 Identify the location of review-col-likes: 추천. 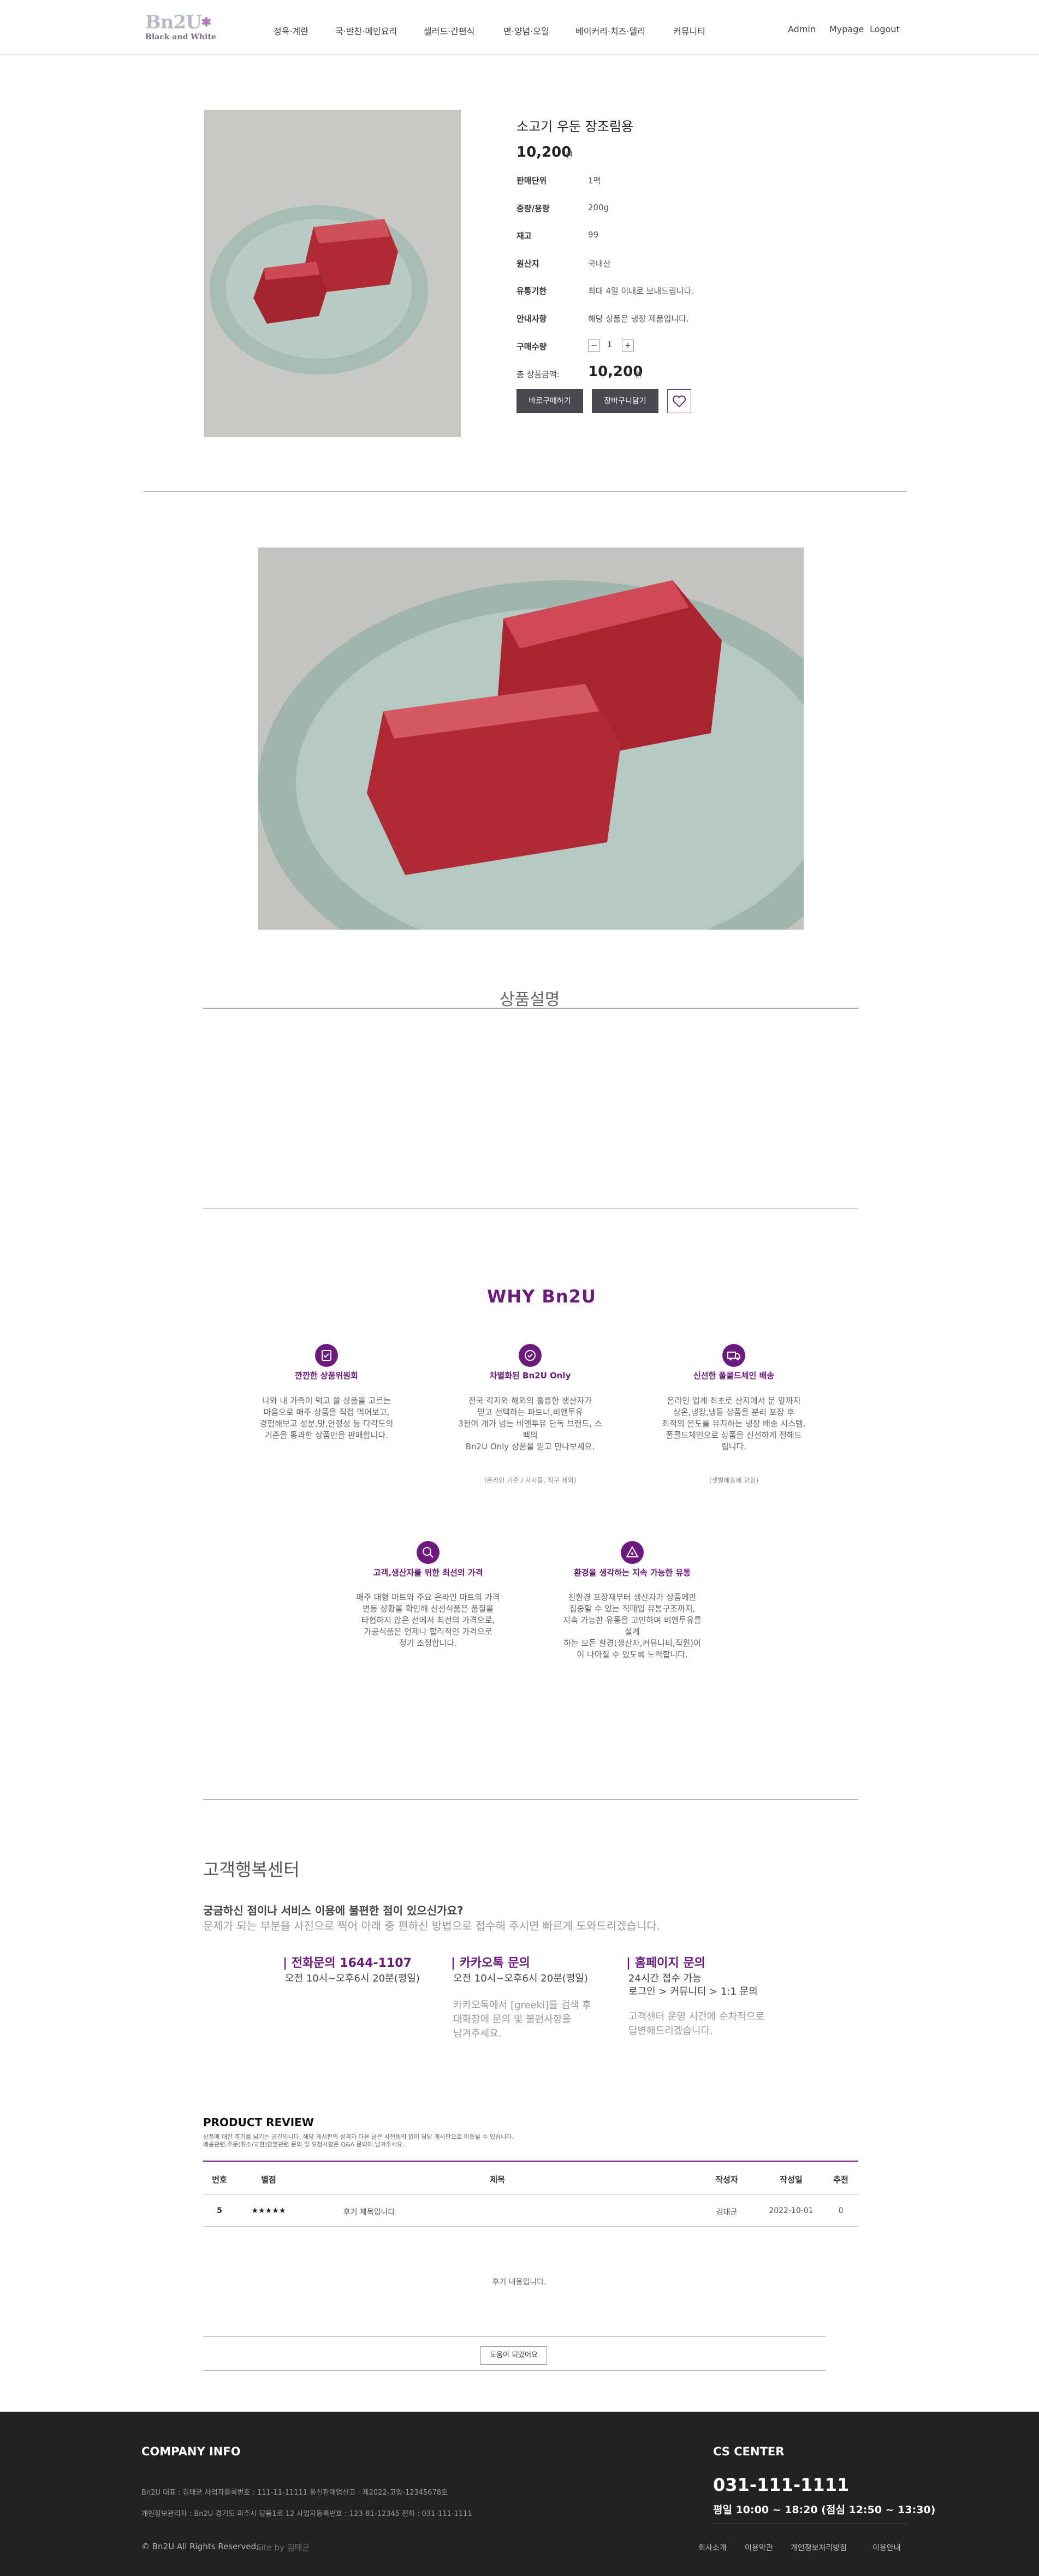
(841, 2180).